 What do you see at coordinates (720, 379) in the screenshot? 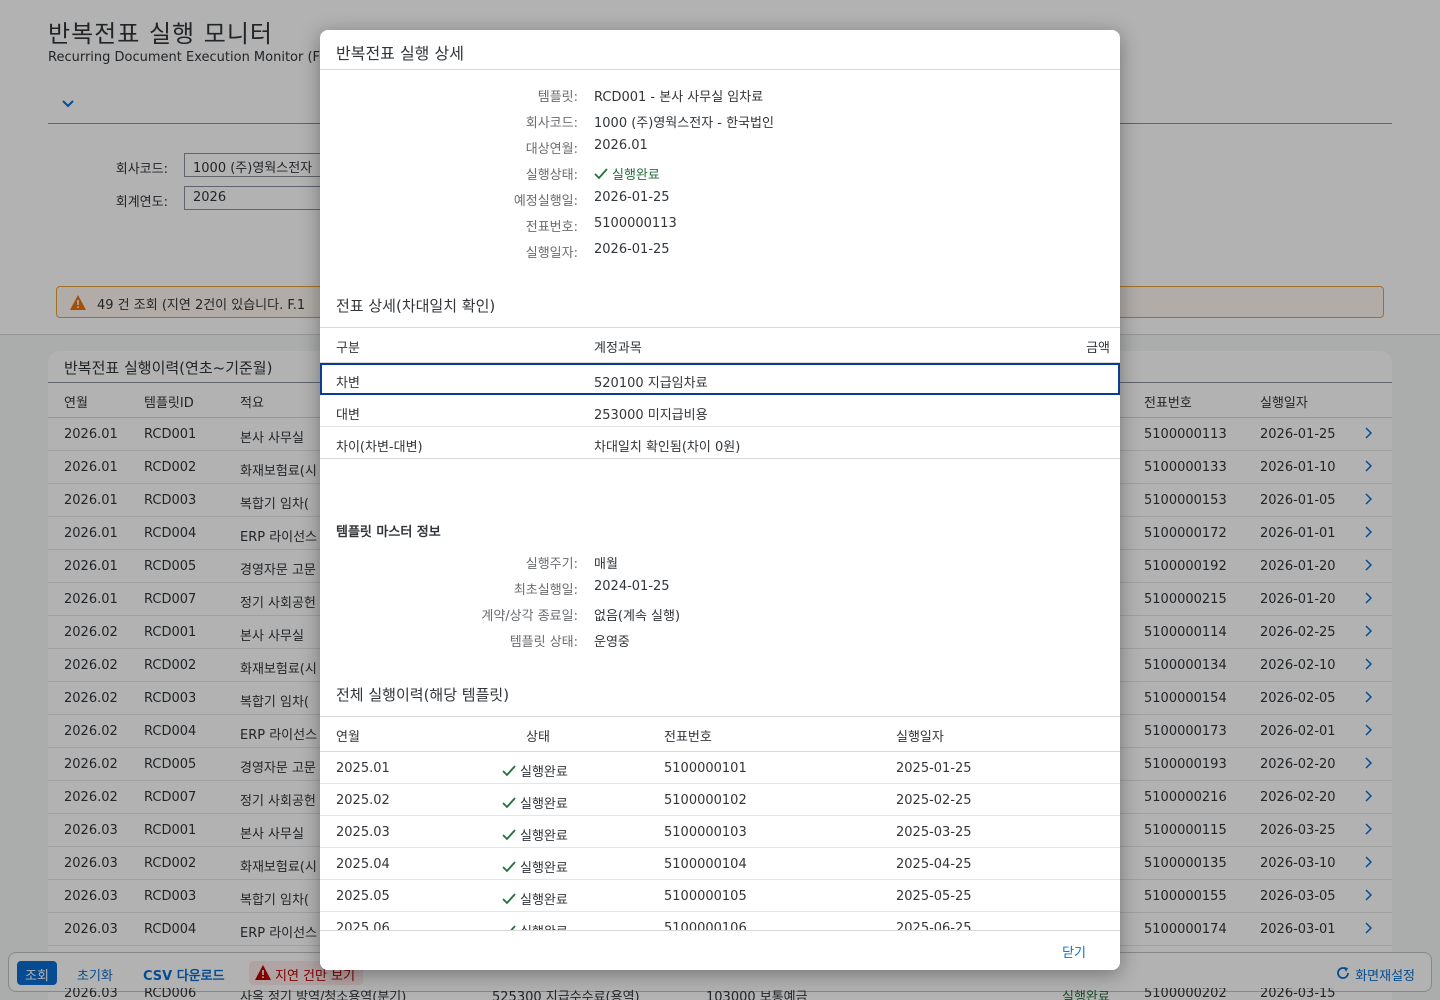
I see `doc-row-debit: 차변 520100 지급임차료` at bounding box center [720, 379].